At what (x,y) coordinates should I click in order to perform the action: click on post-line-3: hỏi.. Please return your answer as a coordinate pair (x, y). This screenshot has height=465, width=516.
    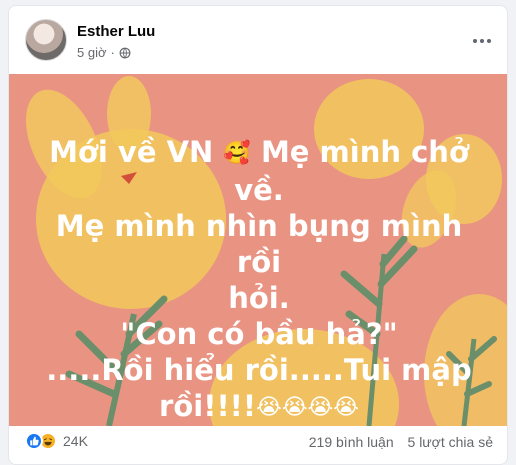
    Looking at the image, I should click on (259, 298).